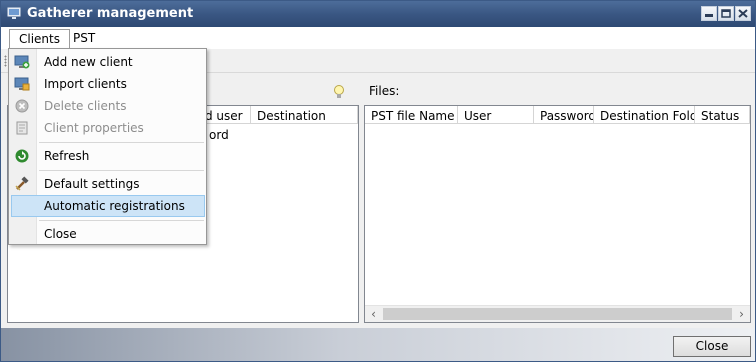  I want to click on monitor-icon, so click(14, 13).